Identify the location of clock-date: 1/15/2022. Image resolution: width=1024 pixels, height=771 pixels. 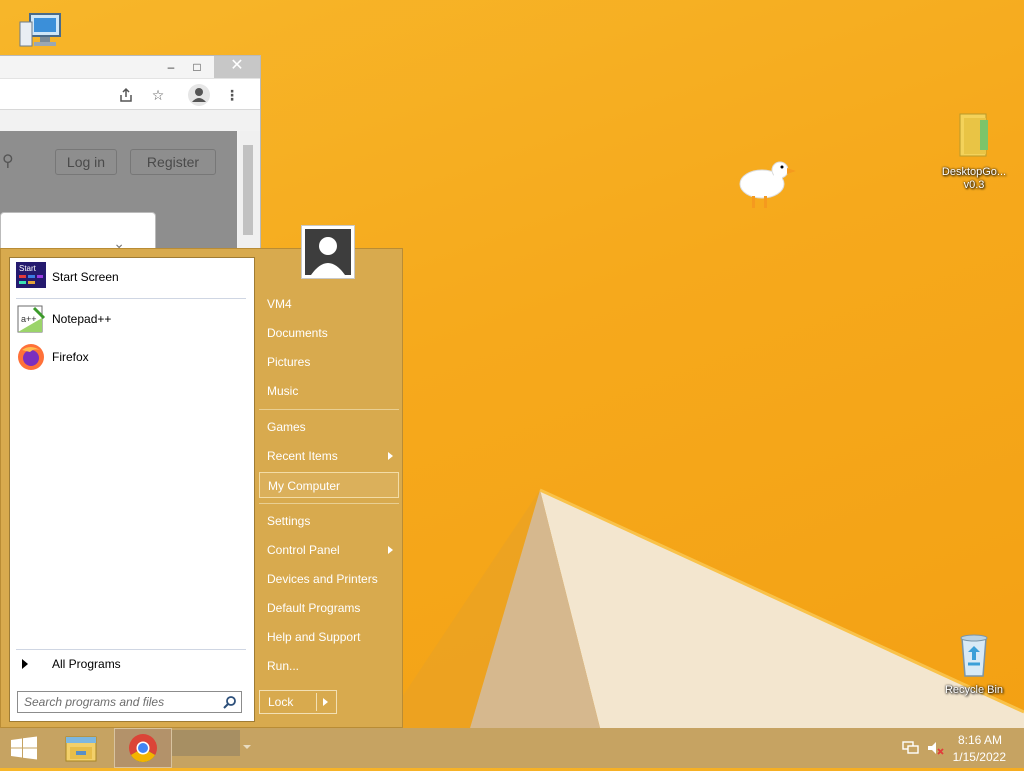
(979, 757).